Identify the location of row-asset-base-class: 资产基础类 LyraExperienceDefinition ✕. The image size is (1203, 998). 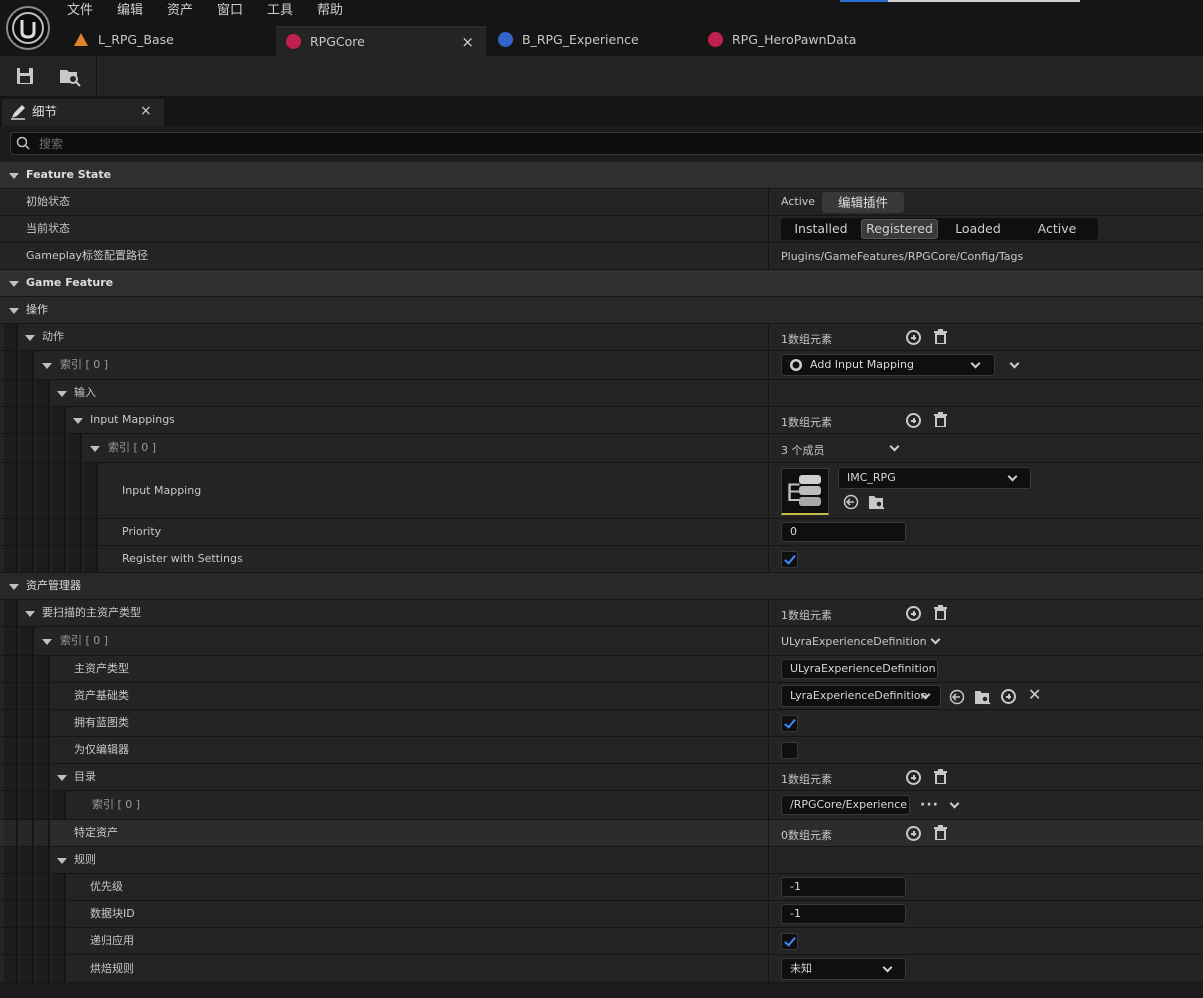
(601, 696).